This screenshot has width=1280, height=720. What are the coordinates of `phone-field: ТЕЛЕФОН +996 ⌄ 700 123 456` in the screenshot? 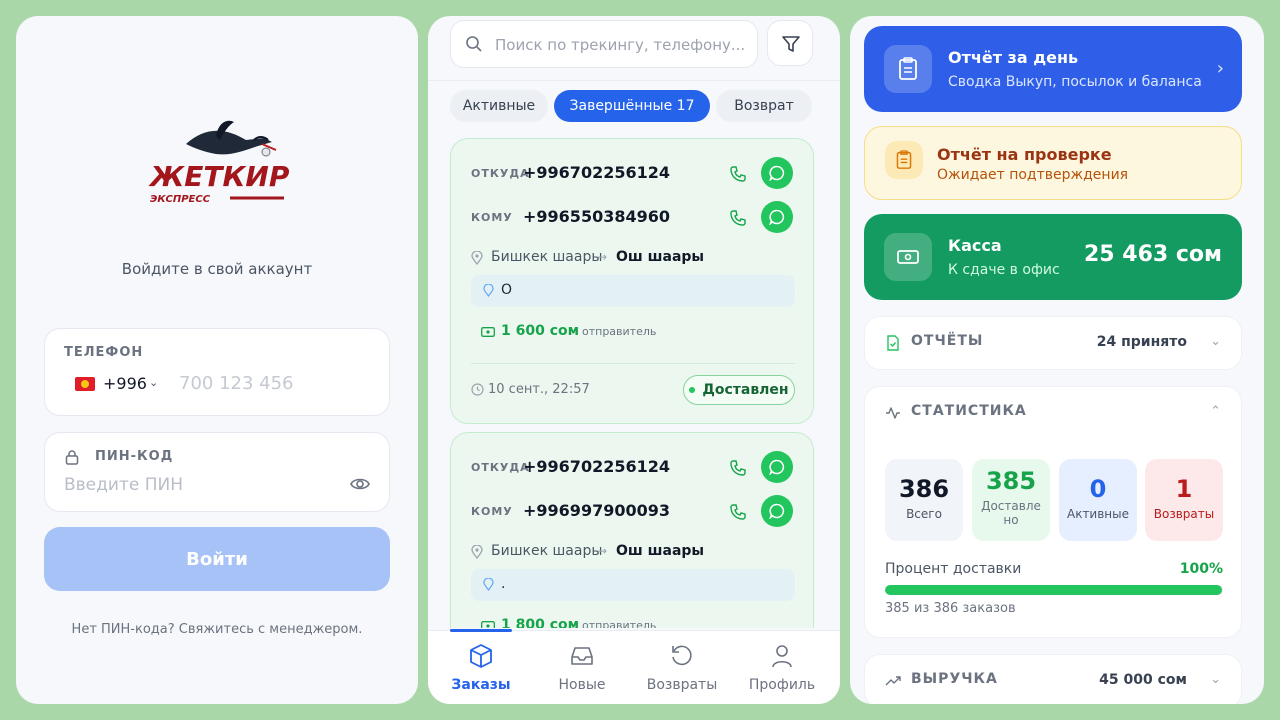 It's located at (217, 372).